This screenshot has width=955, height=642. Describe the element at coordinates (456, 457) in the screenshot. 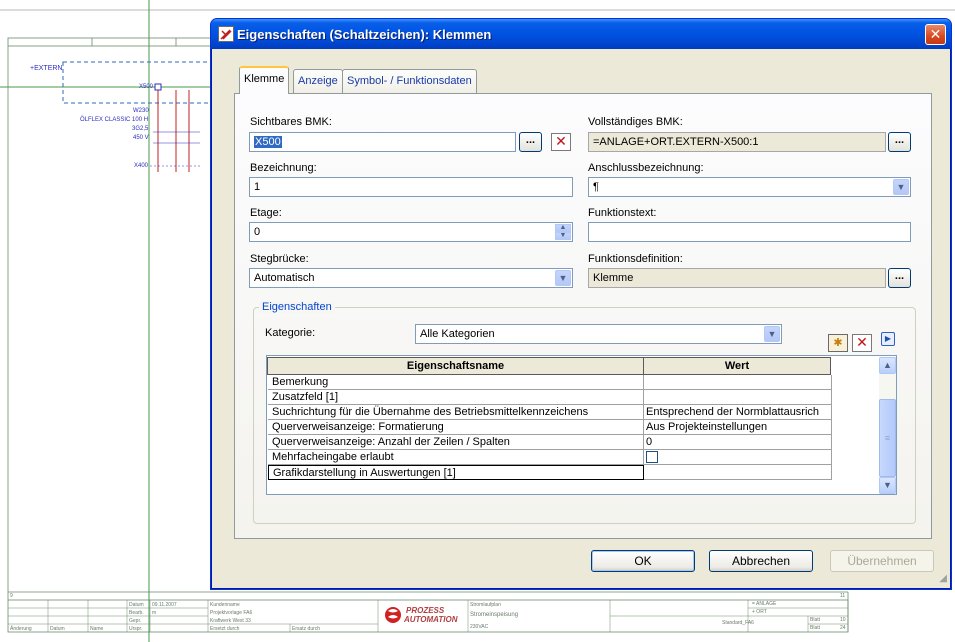

I see `property-name: Mehrfacheingabe erlaubt` at that location.